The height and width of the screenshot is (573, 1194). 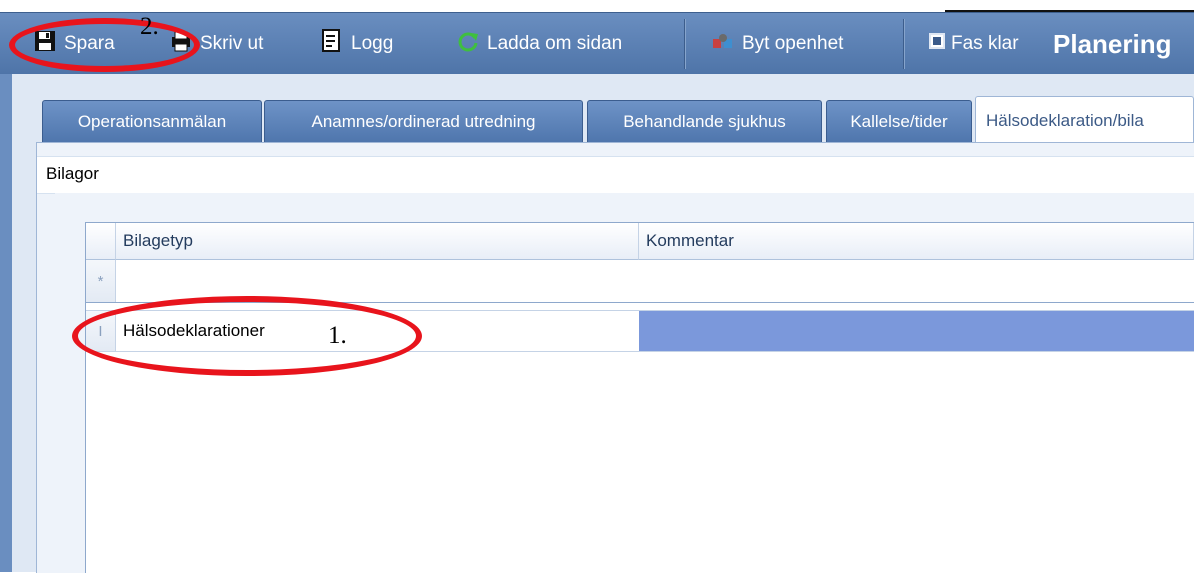 I want to click on reload-button: Ladda om sidan, so click(x=539, y=44).